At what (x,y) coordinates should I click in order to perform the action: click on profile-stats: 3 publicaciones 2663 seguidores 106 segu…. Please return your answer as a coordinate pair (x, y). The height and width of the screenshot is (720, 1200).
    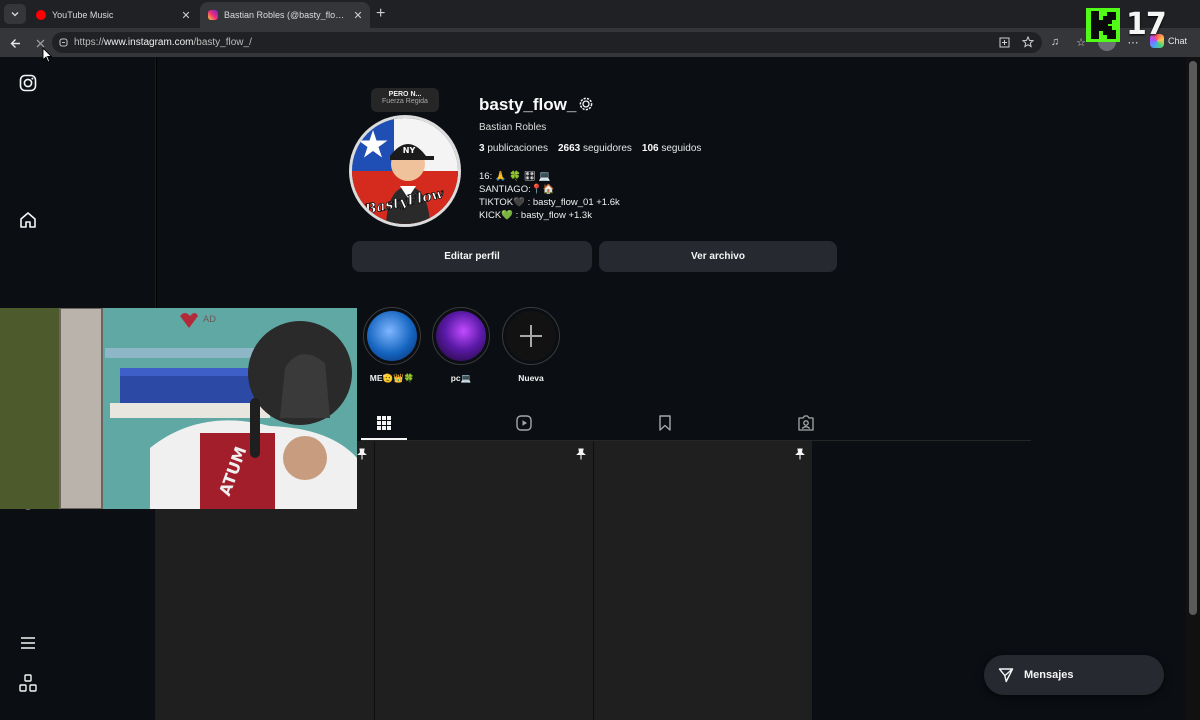
    Looking at the image, I should click on (590, 148).